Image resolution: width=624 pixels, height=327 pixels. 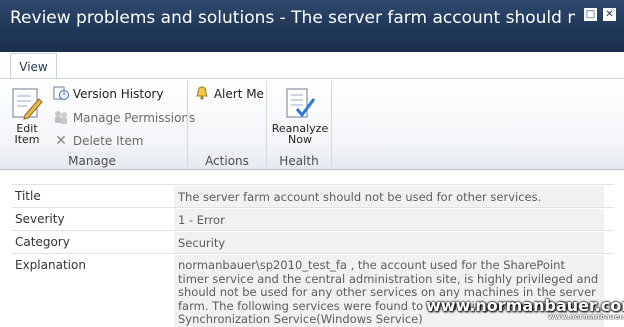 I want to click on version-history-icon, so click(x=61, y=93).